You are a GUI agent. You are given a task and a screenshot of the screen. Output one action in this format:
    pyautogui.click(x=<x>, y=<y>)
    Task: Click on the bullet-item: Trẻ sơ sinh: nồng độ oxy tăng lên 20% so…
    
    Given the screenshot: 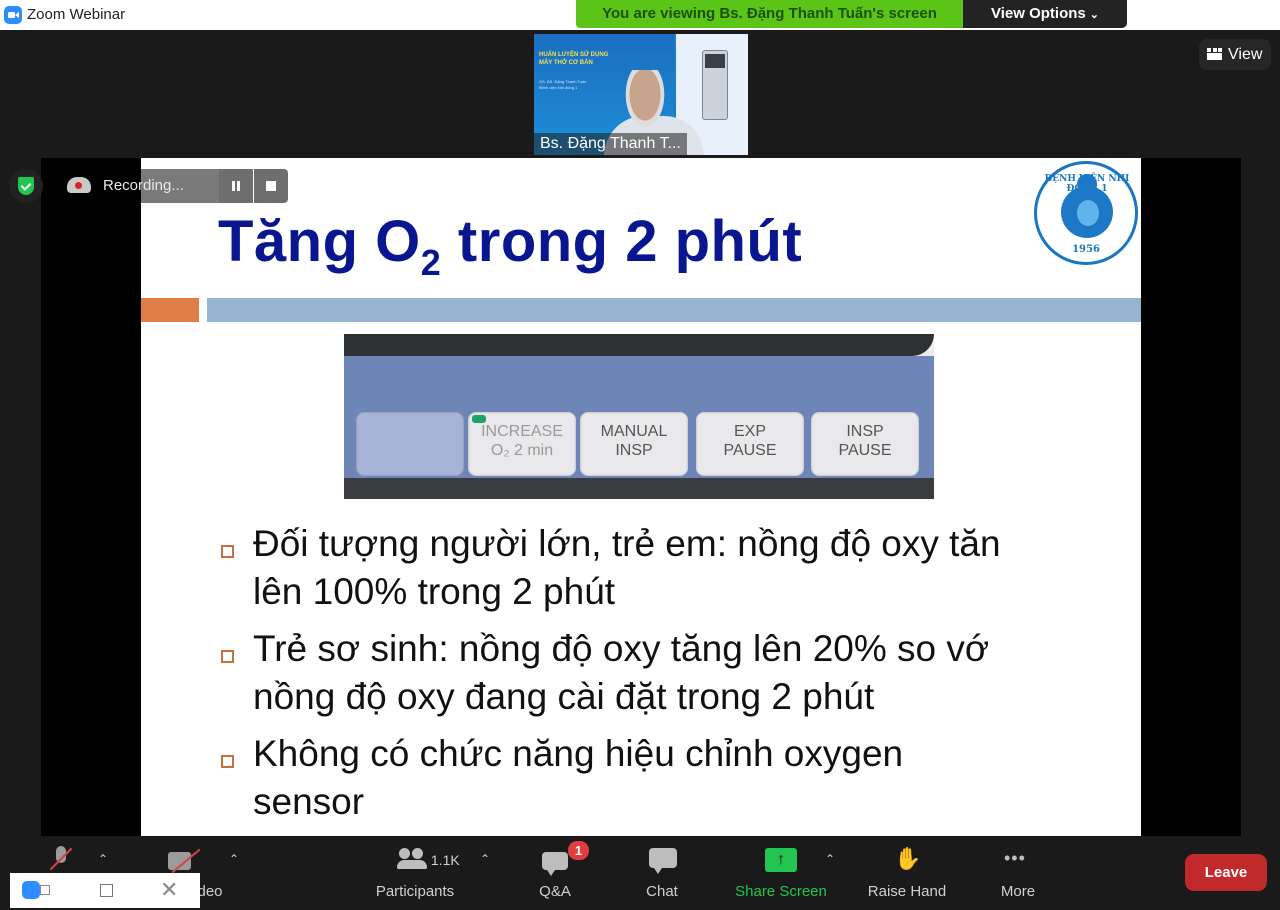 What is the action you would take?
    pyautogui.click(x=634, y=673)
    